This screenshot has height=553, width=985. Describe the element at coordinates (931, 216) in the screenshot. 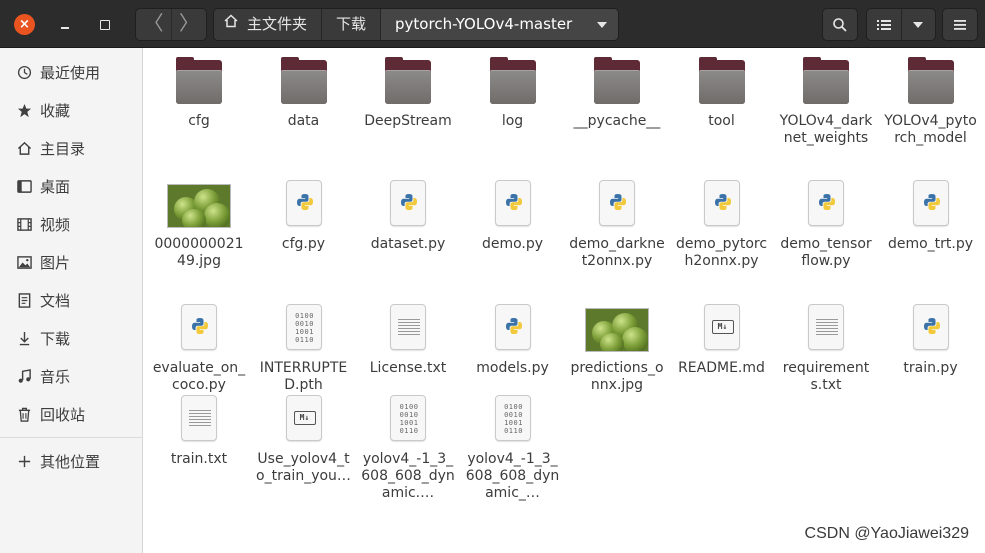

I see `file-item: demo_trt.py` at that location.